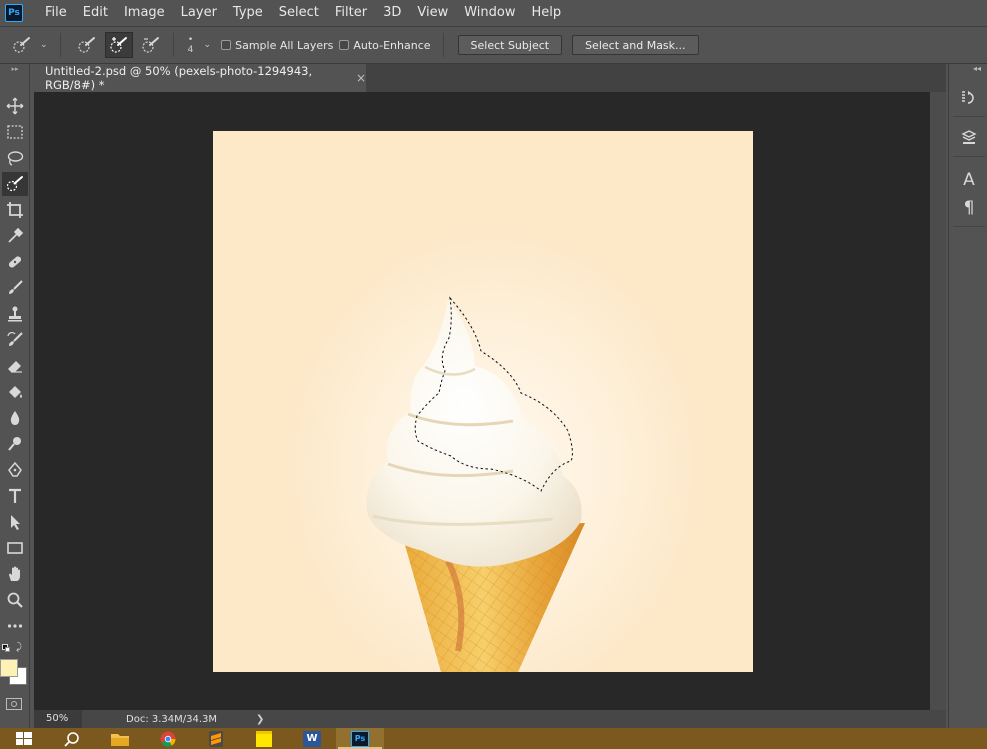 The image size is (987, 749). Describe the element at coordinates (299, 13) in the screenshot. I see `menu-select: Select` at that location.